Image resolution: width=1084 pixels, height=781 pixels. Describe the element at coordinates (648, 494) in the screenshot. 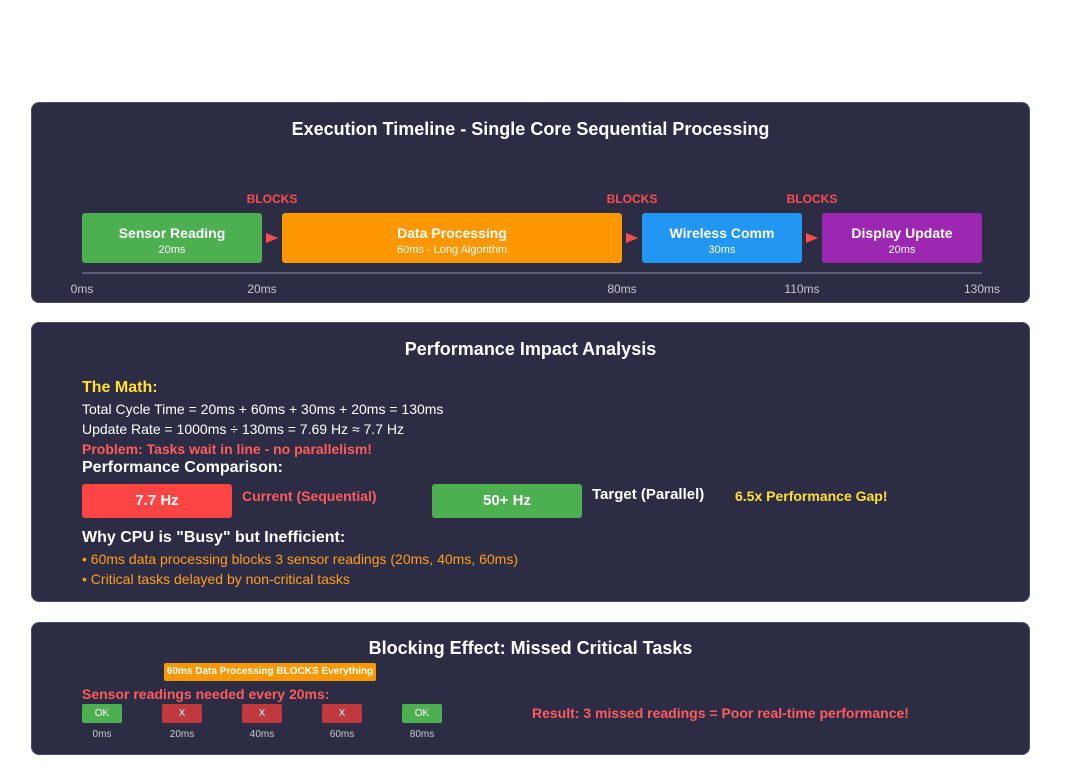

I see `target-label: Target (Parallel)` at that location.